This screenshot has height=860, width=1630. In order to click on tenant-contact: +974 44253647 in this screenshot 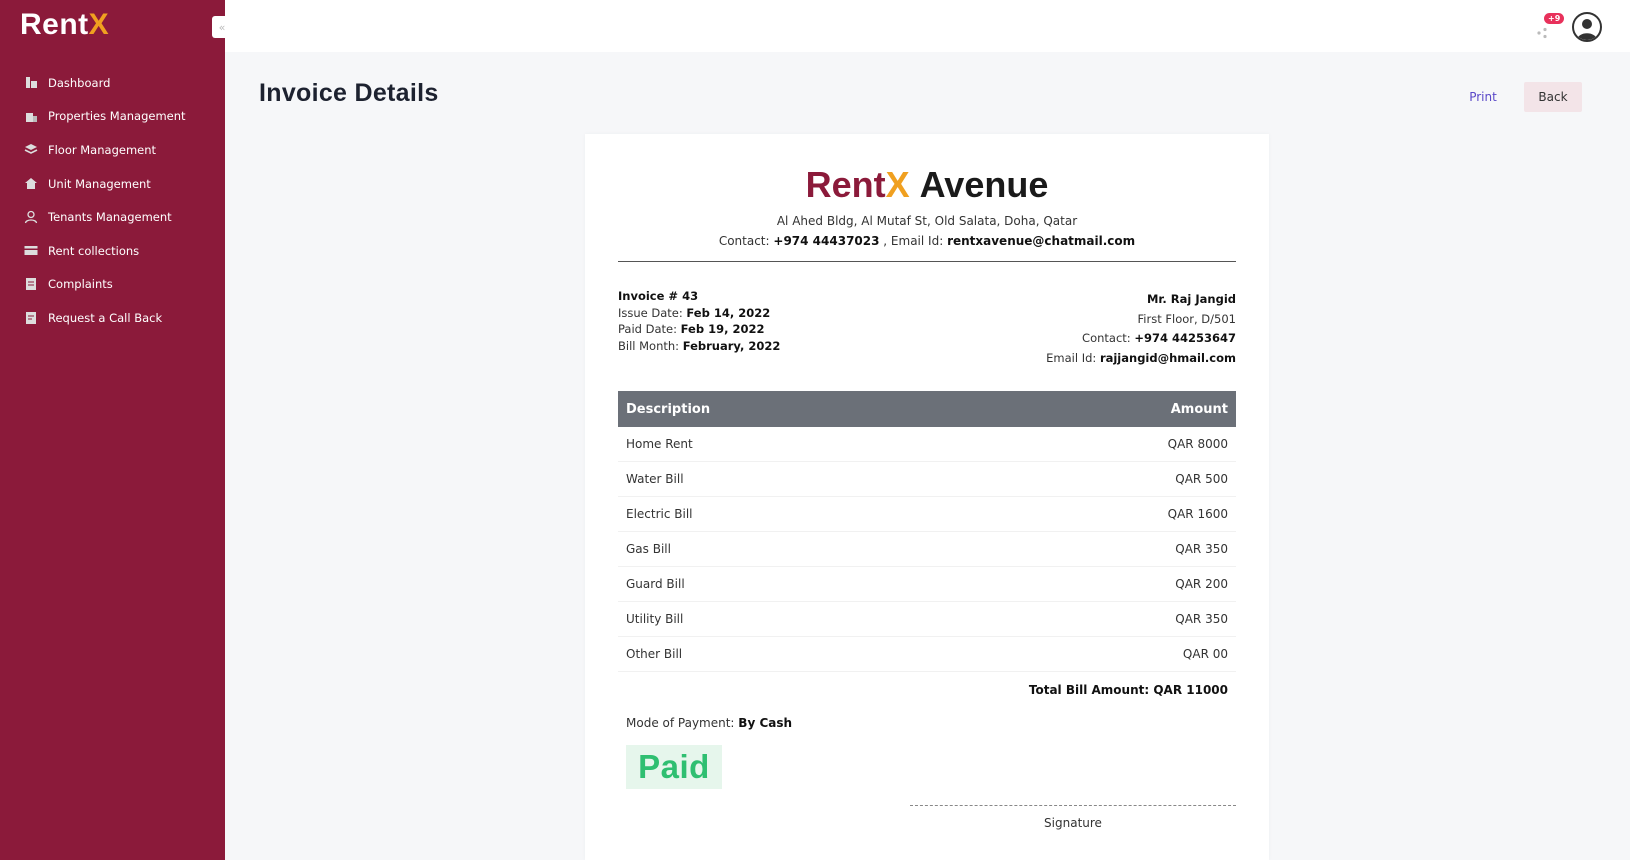, I will do `click(1185, 338)`.